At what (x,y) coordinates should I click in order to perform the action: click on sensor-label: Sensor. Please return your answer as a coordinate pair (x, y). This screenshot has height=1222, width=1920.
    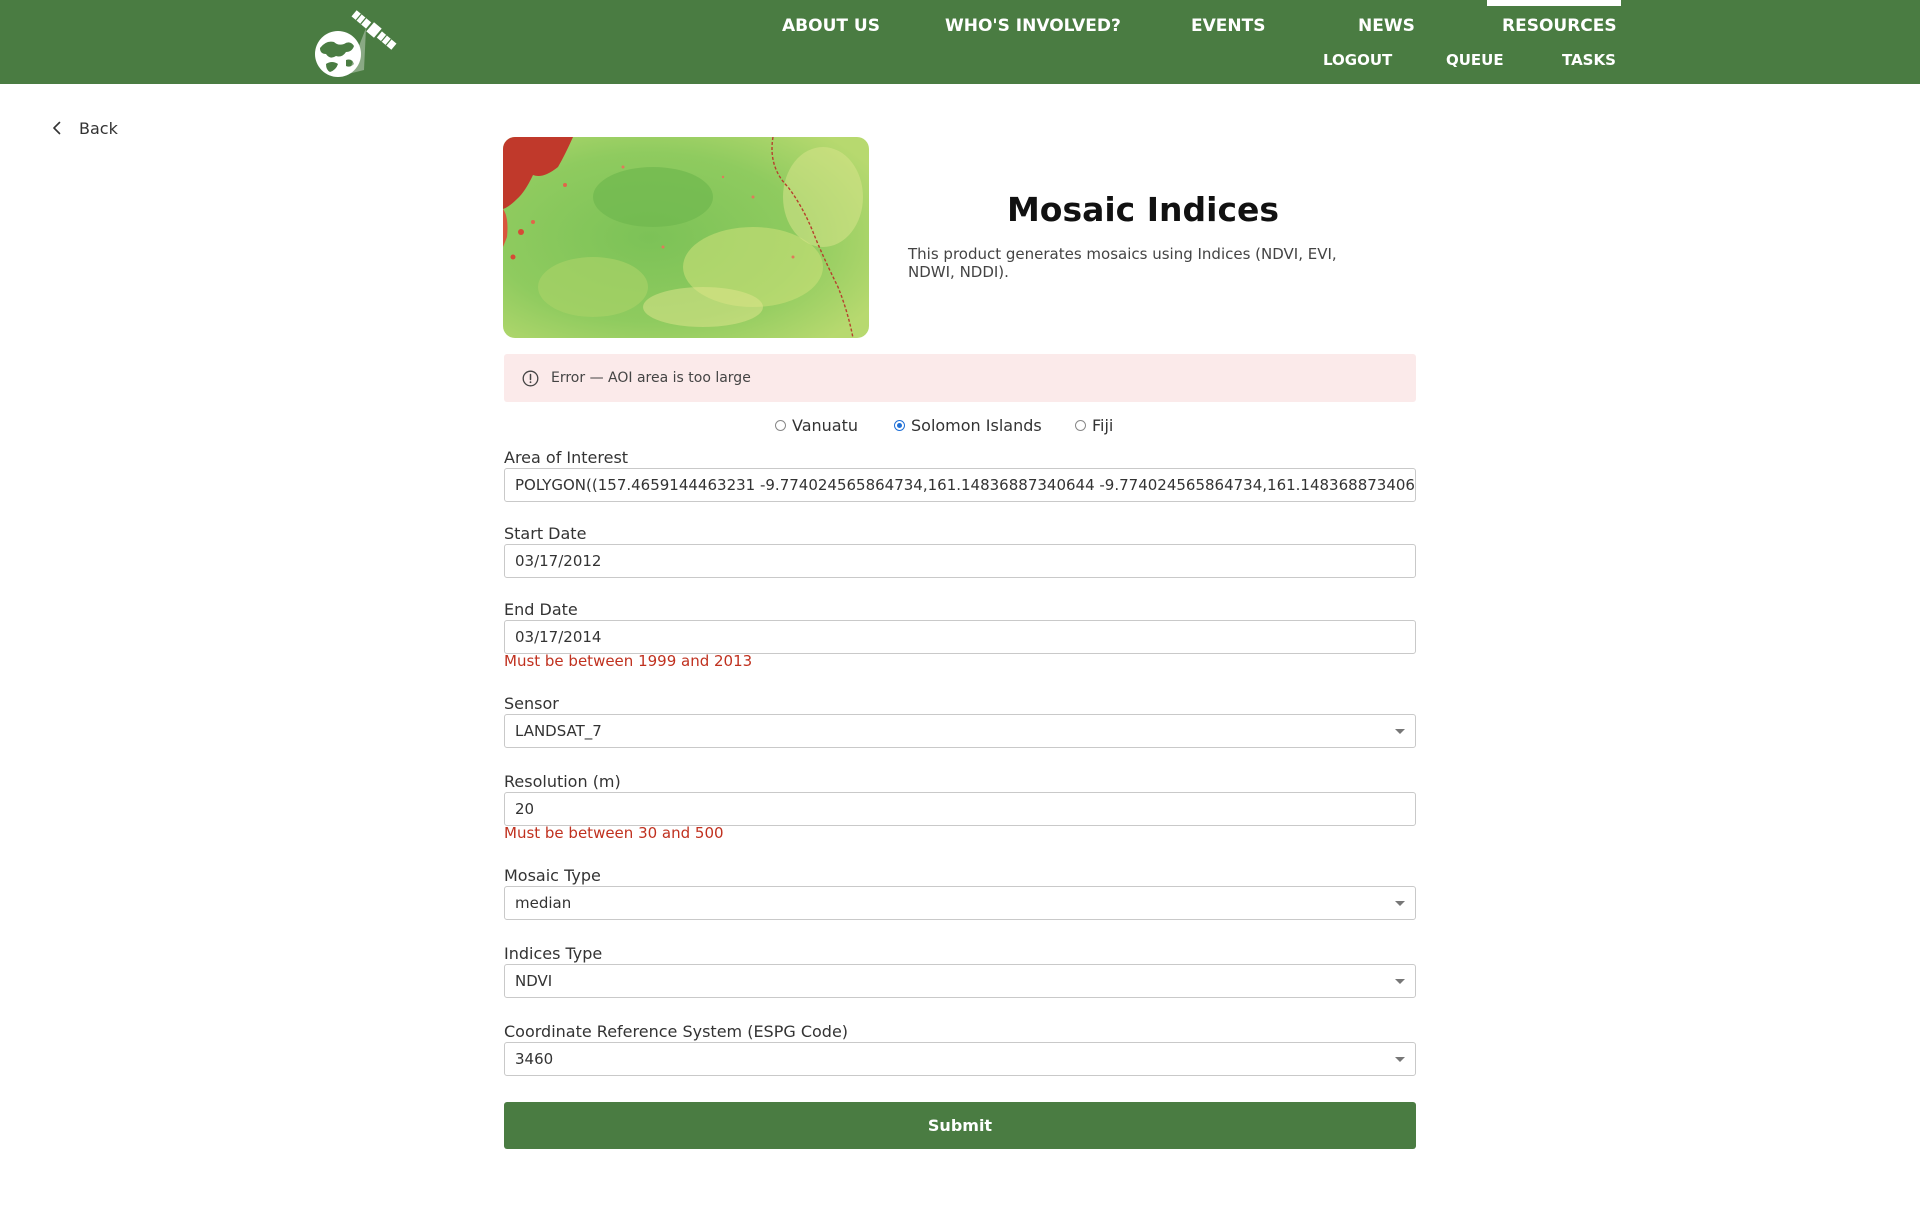
    Looking at the image, I should click on (531, 703).